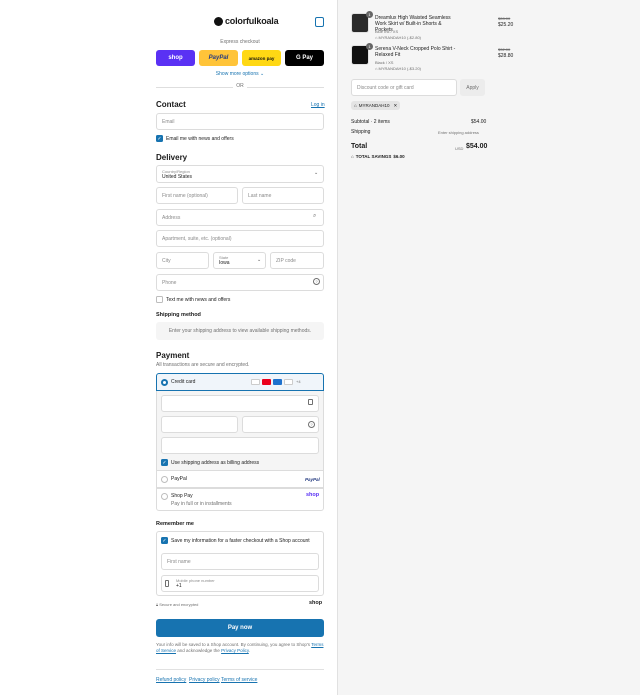 The image size is (640, 695). Describe the element at coordinates (240, 445) in the screenshot. I see `name-on-card-input` at that location.